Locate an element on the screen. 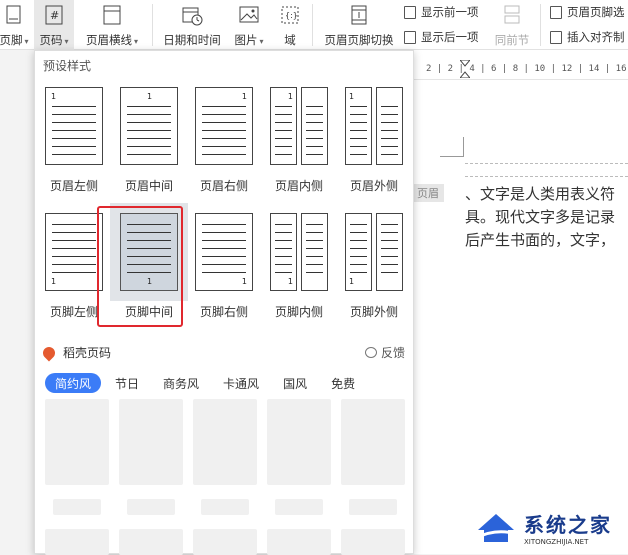  header-footer-switch-button: 页眉页脚切换 is located at coordinates (359, 25).